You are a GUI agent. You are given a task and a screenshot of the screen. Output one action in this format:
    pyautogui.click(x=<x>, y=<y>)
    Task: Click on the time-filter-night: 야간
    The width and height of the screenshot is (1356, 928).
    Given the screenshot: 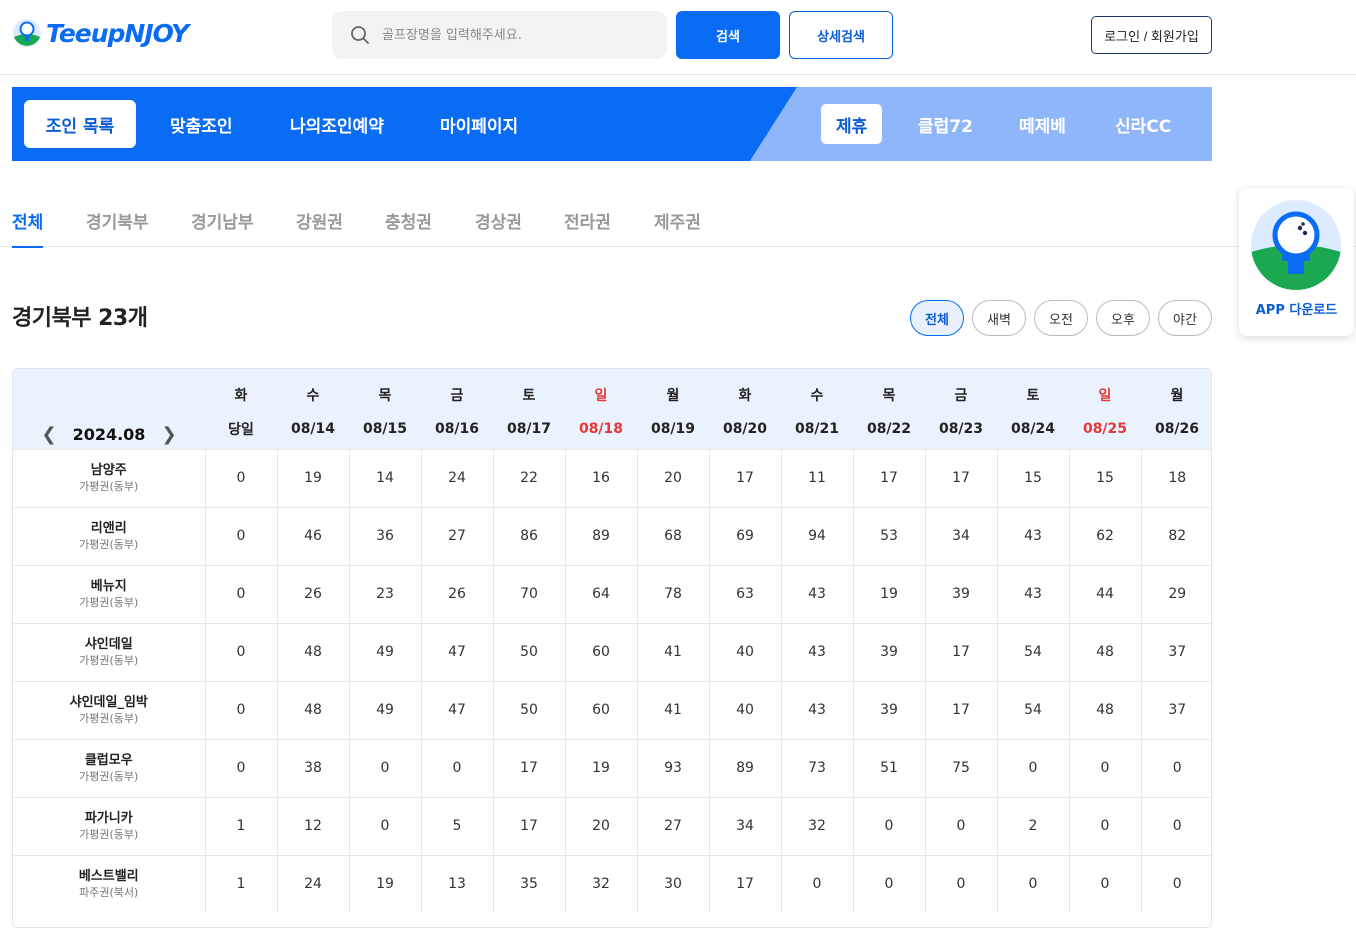 What is the action you would take?
    pyautogui.click(x=1185, y=318)
    